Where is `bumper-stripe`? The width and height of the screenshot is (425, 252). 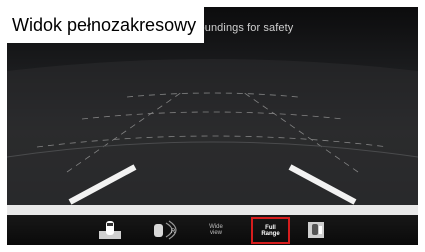 bumper-stripe is located at coordinates (212, 210).